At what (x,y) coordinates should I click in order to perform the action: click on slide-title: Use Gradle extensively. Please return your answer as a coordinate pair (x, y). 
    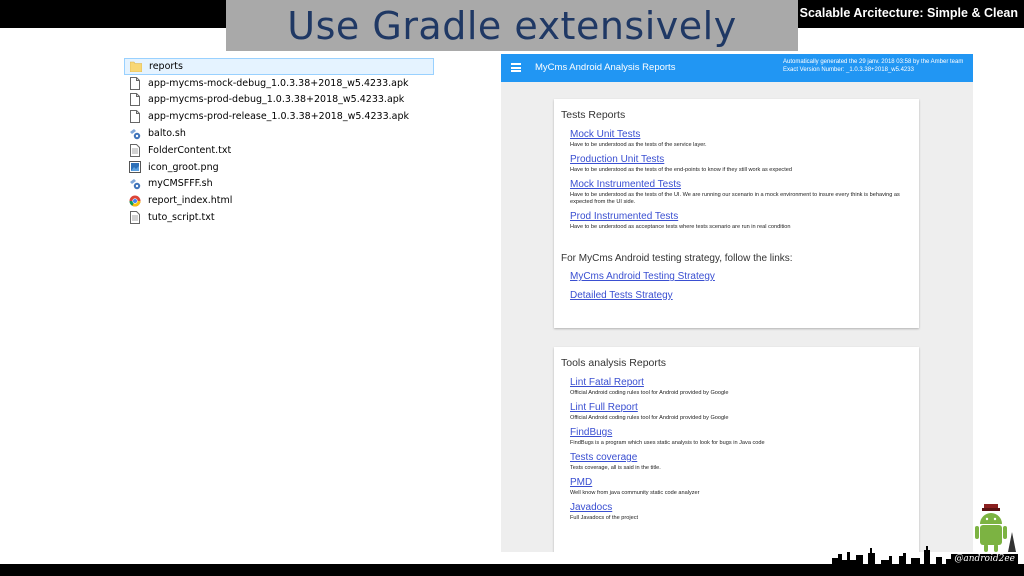
    Looking at the image, I should click on (512, 26).